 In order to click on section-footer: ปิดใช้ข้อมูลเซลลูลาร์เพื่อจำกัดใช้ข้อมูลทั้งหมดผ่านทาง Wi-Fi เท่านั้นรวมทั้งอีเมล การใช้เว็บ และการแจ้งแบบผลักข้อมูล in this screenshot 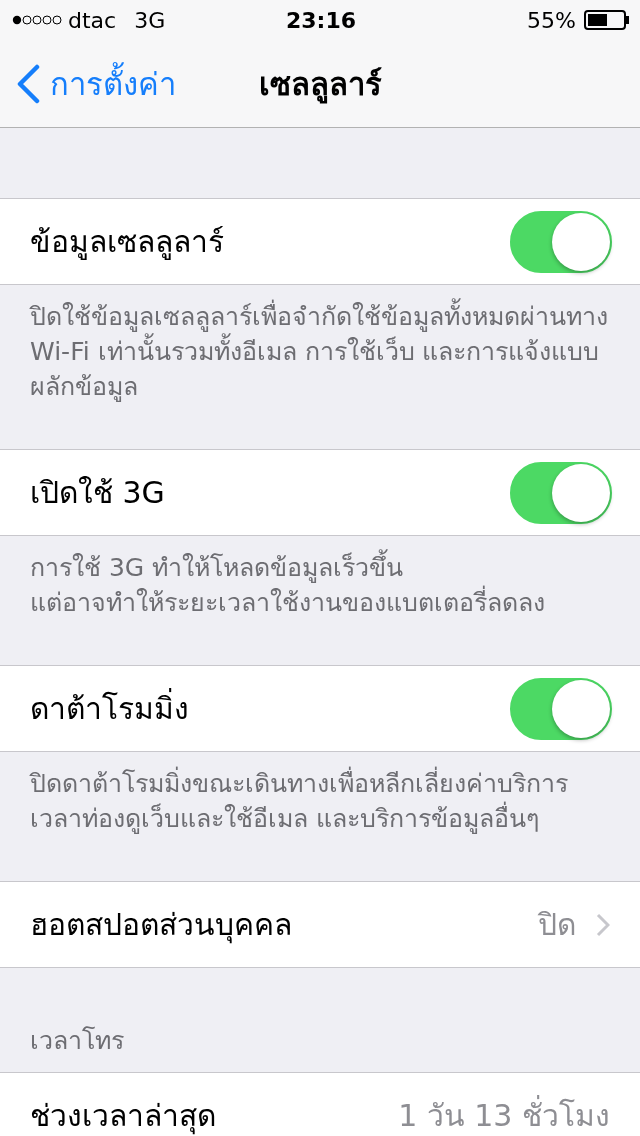, I will do `click(320, 367)`.